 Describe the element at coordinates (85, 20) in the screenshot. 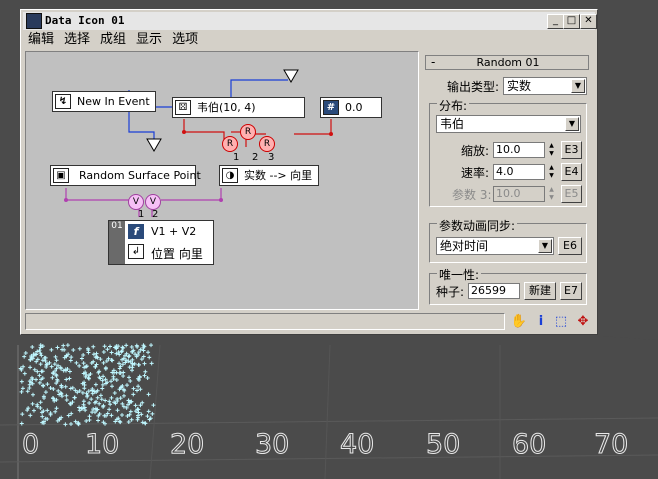

I see `window-title: Data Icon 01` at that location.